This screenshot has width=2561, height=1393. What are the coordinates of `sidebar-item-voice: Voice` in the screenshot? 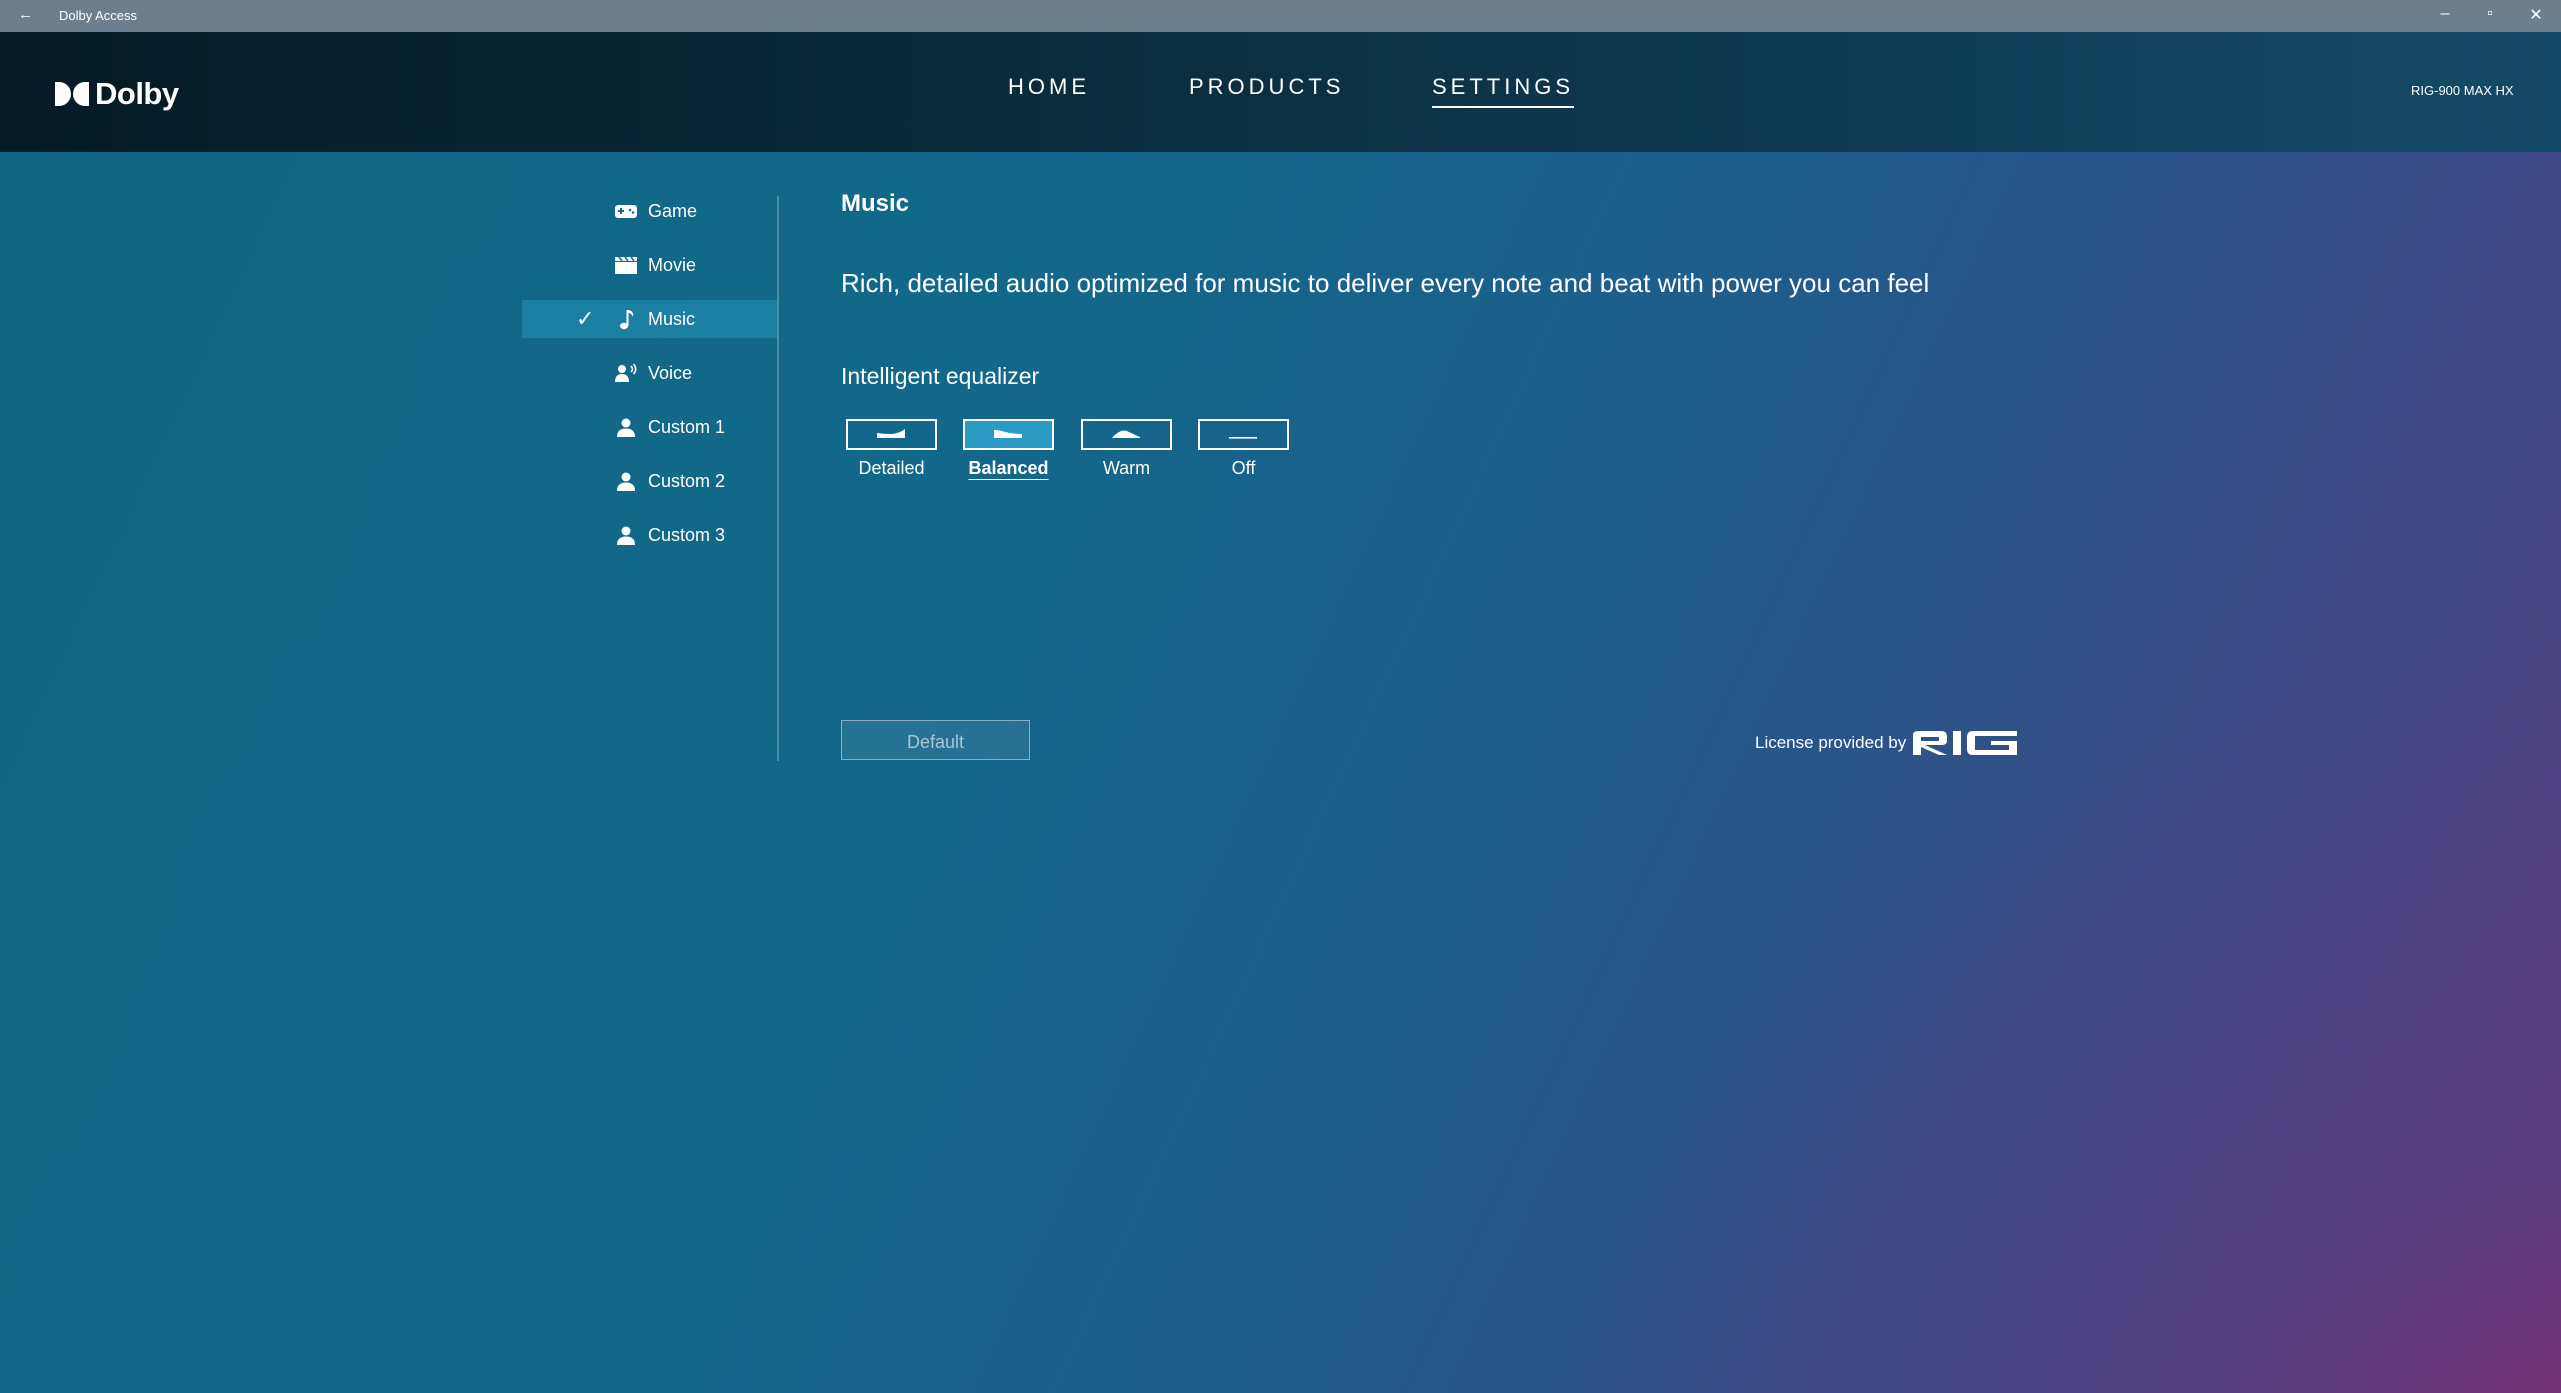 It's located at (649, 373).